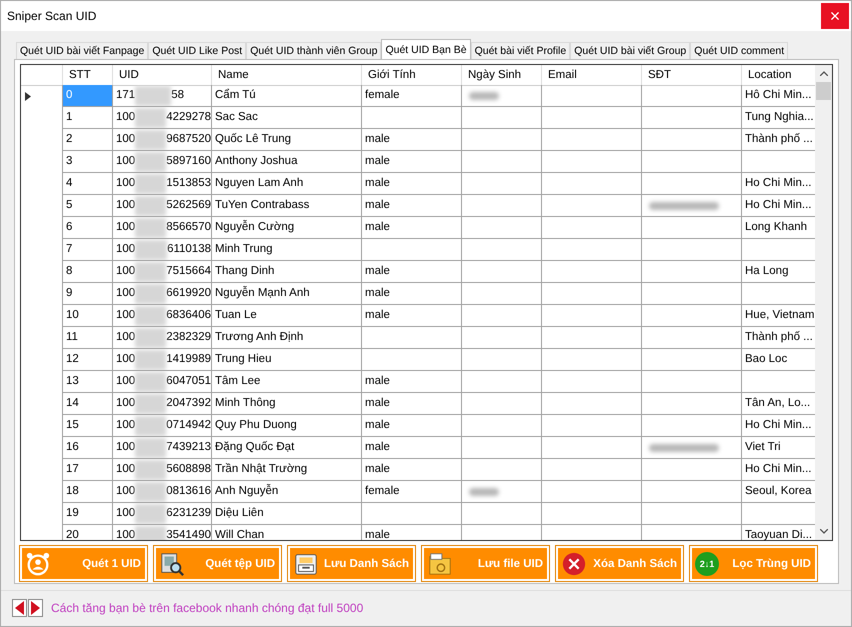 This screenshot has height=627, width=852. What do you see at coordinates (287, 272) in the screenshot?
I see `table-cell: Thang Dinh` at bounding box center [287, 272].